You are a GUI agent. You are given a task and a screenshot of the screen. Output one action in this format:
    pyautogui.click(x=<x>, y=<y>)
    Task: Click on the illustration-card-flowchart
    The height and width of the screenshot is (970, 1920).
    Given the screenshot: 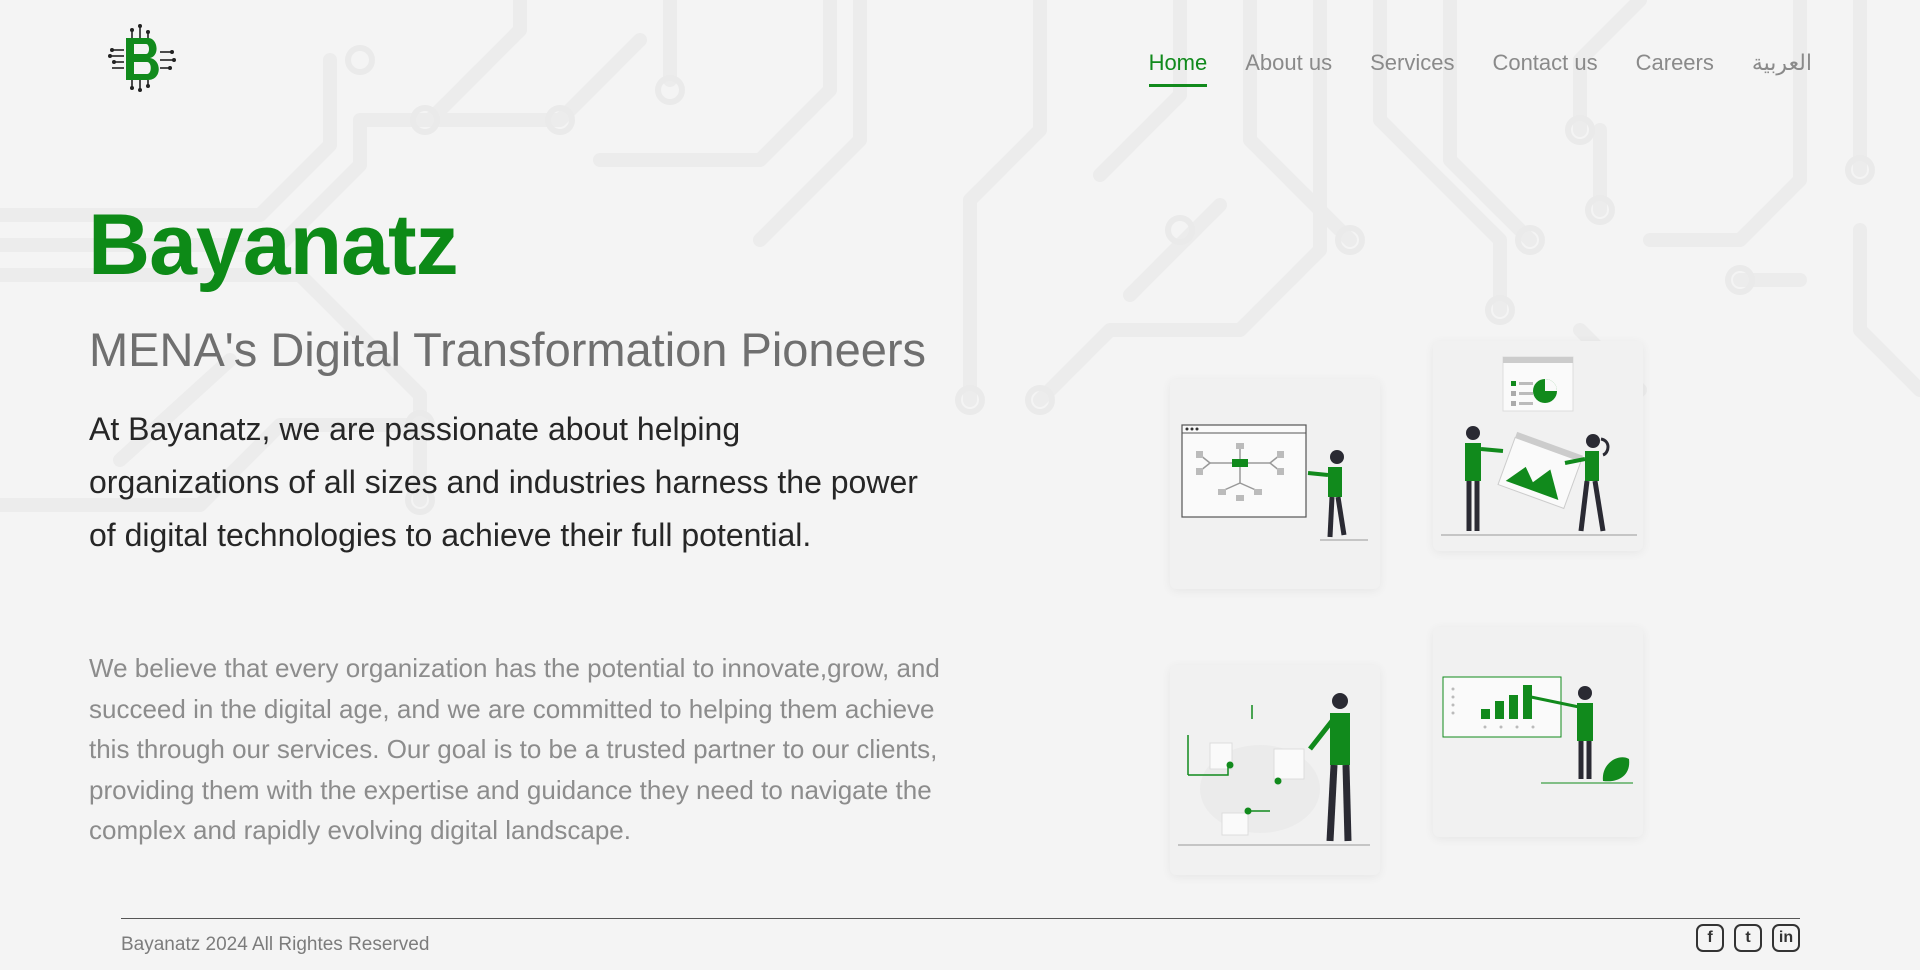 What is the action you would take?
    pyautogui.click(x=1275, y=484)
    